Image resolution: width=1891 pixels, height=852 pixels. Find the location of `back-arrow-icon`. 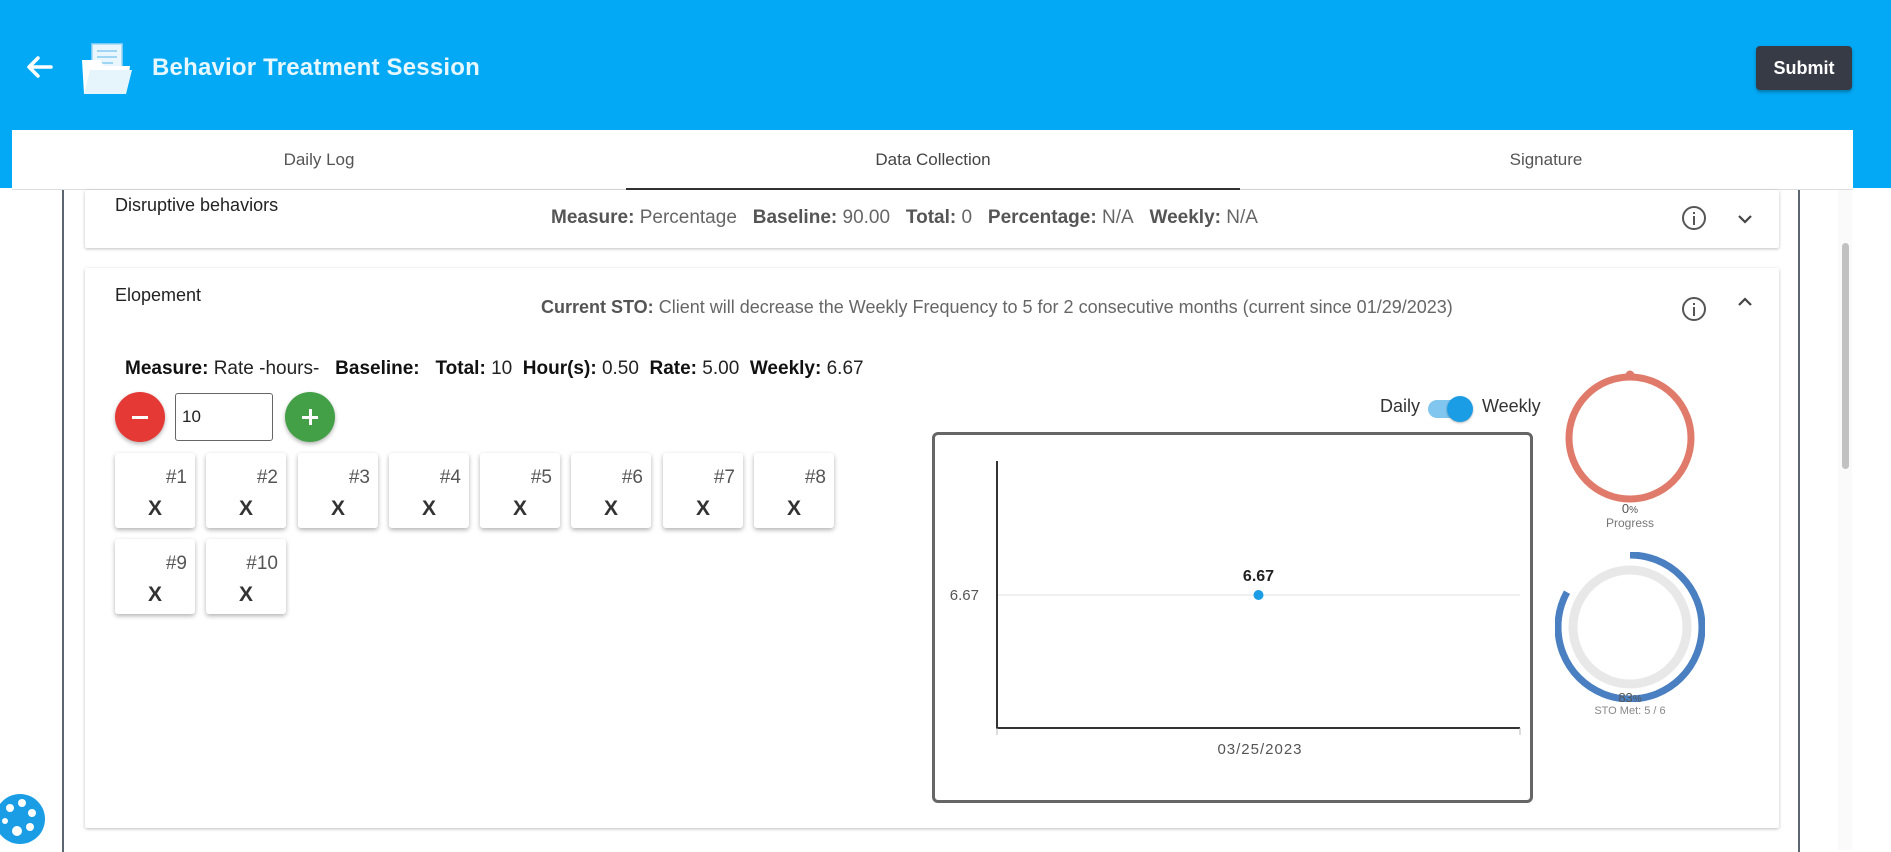

back-arrow-icon is located at coordinates (39, 67).